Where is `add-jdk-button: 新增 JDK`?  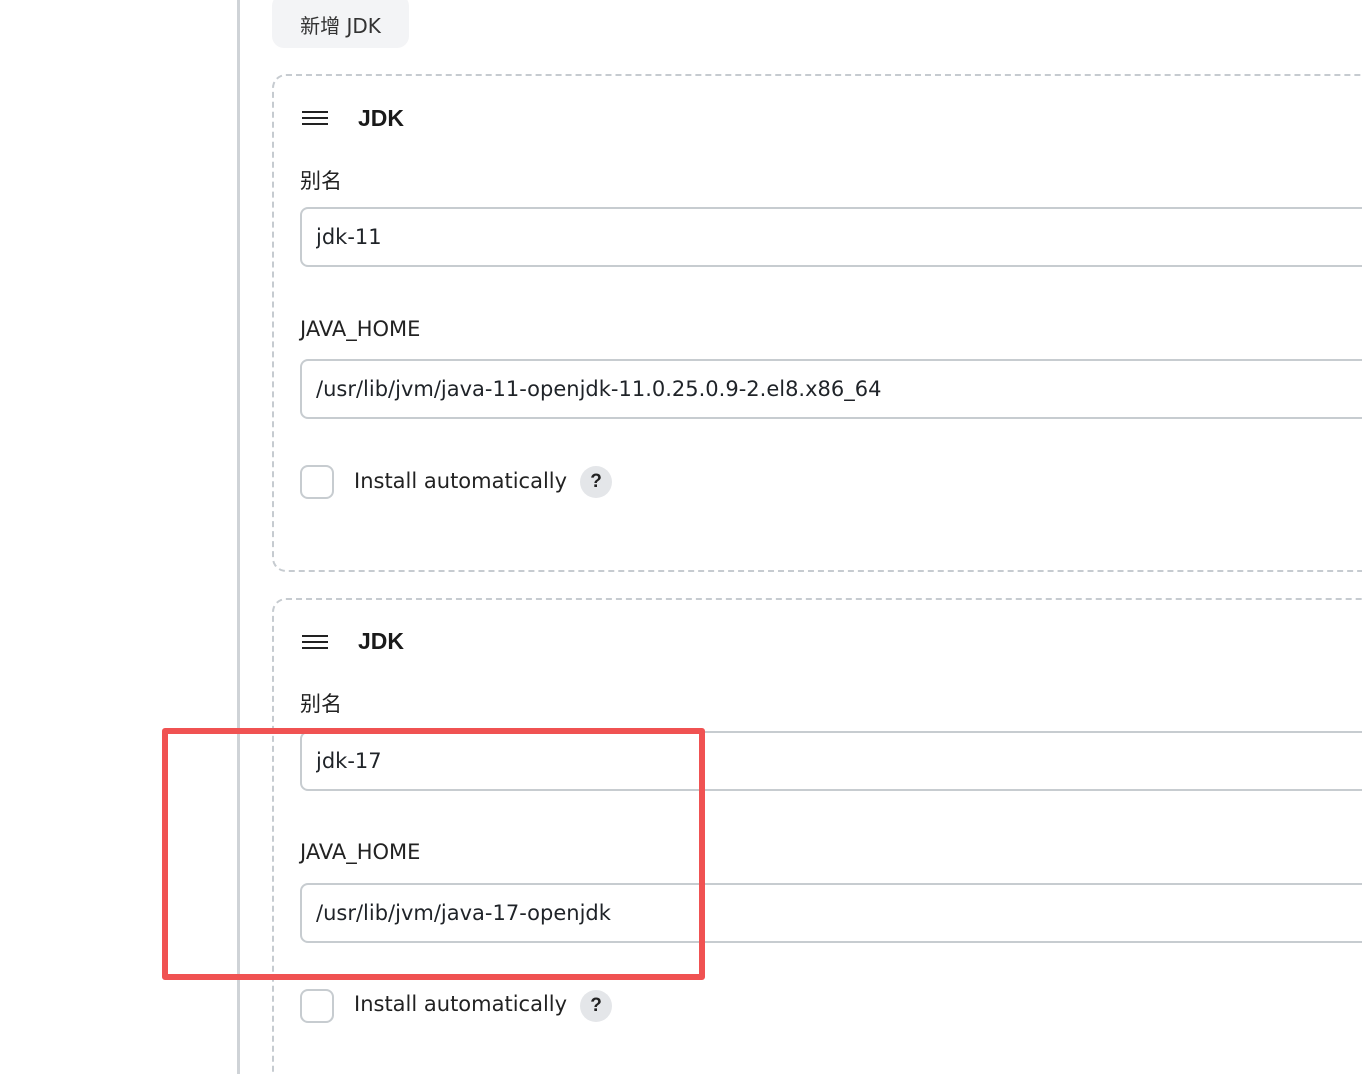
add-jdk-button: 新增 JDK is located at coordinates (340, 24).